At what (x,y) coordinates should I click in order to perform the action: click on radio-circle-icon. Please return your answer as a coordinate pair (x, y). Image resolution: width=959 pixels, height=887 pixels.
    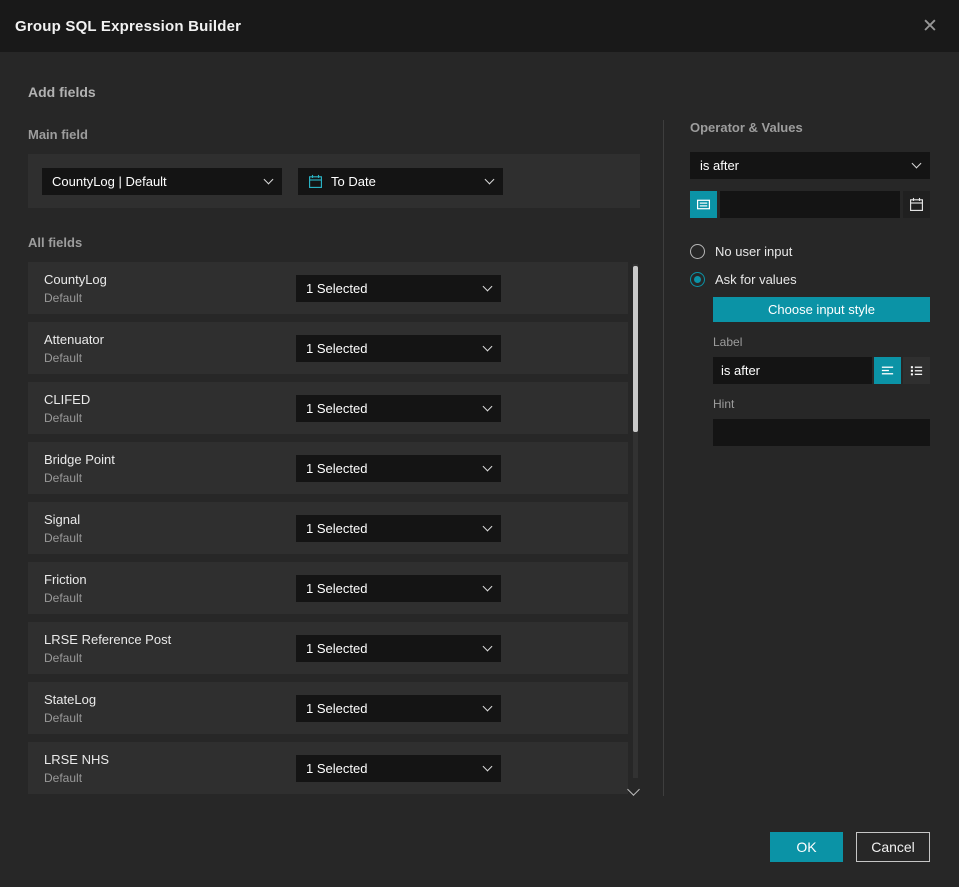
    Looking at the image, I should click on (697, 251).